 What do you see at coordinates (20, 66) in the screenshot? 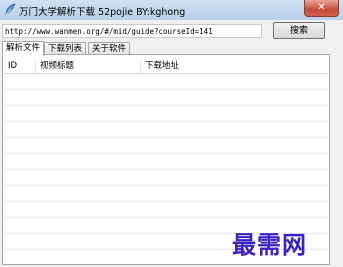
I see `column-header-id: ID` at bounding box center [20, 66].